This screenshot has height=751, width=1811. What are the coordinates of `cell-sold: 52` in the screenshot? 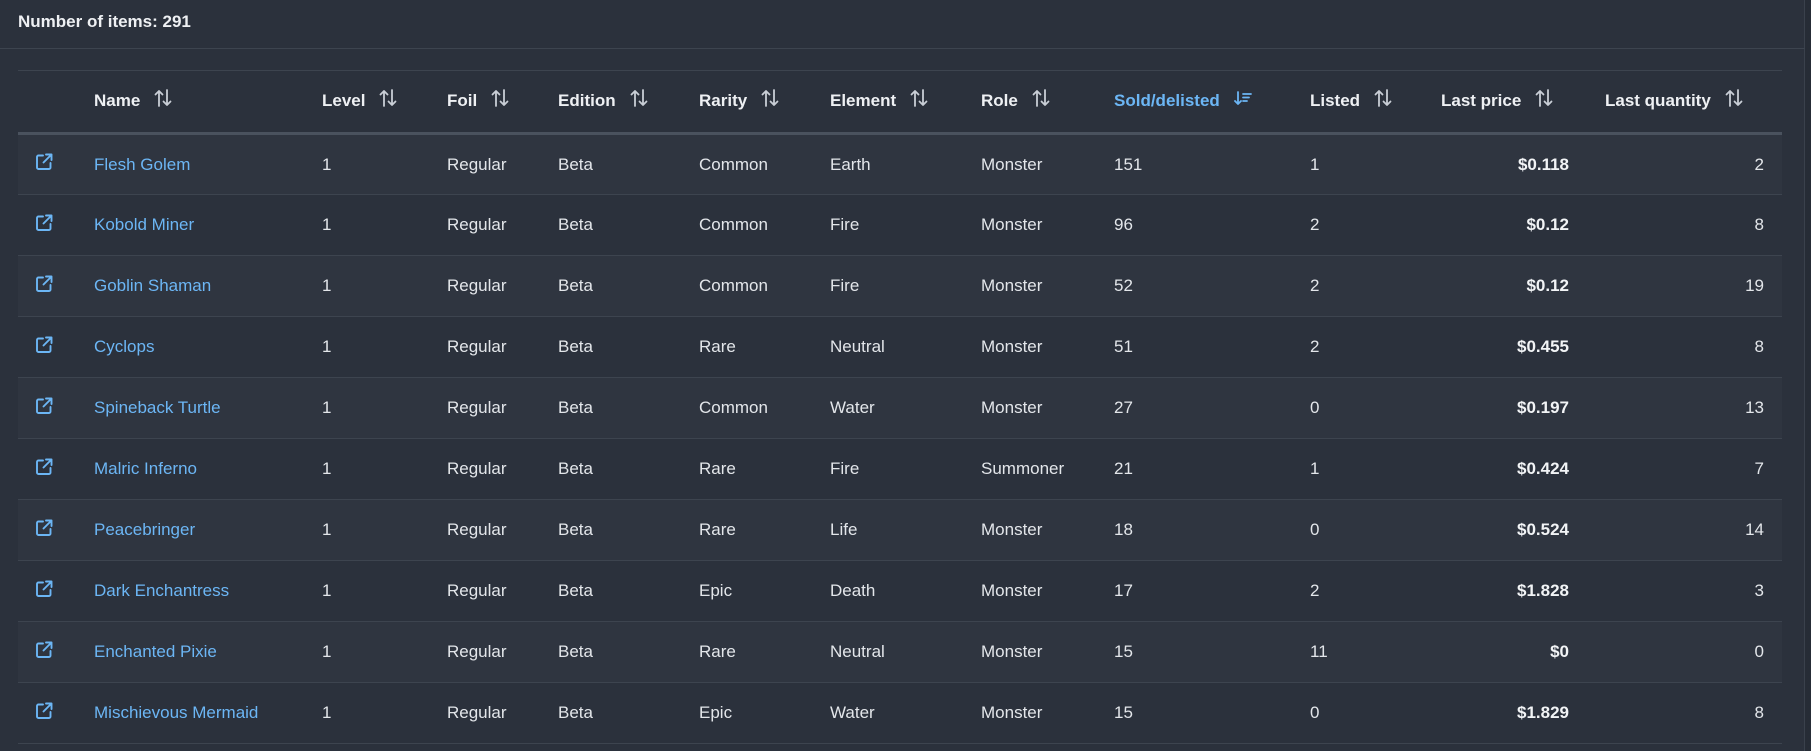 It's located at (1123, 285).